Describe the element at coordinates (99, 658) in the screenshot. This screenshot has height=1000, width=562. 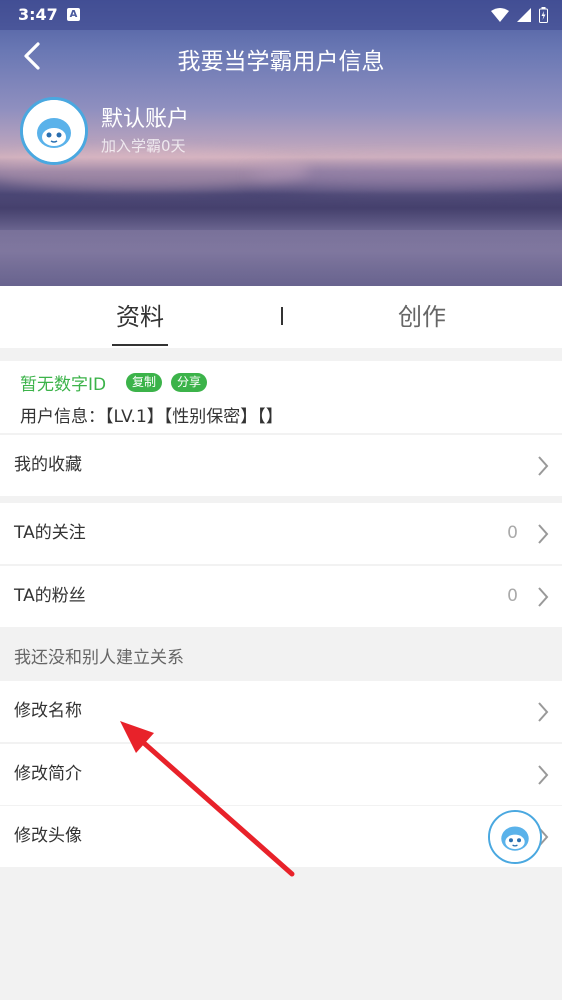
I see `relationship-hint: 我还没和别人建立关系` at that location.